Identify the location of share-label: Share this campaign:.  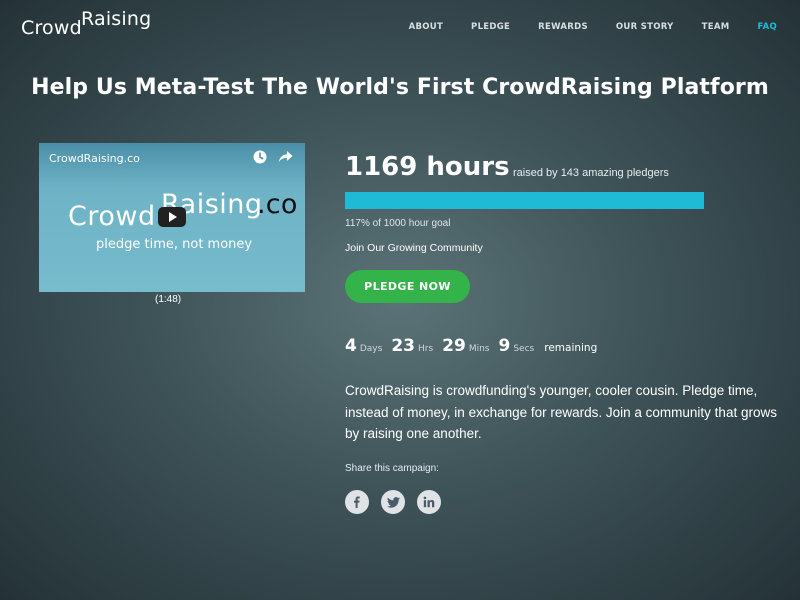
(392, 468).